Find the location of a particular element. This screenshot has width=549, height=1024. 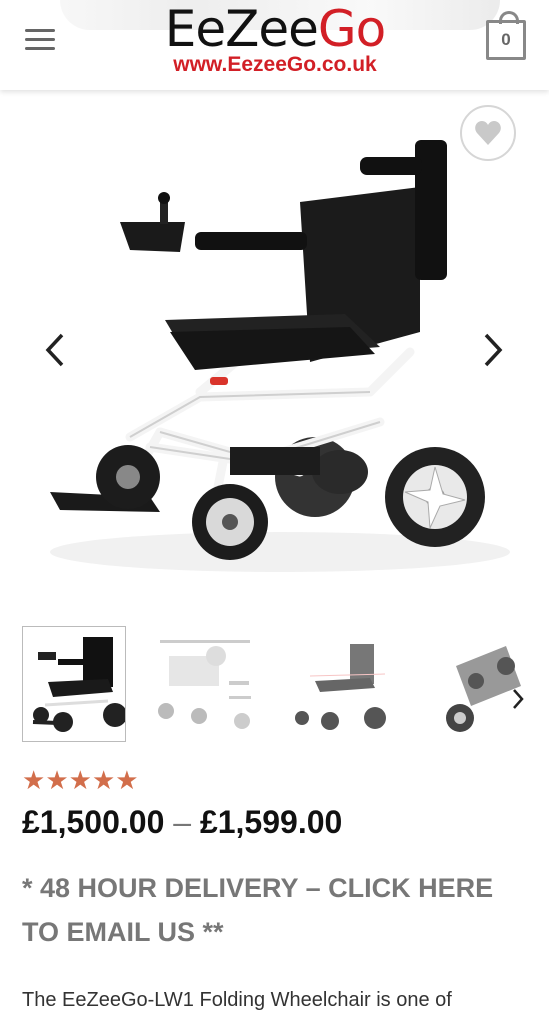

heart-icon is located at coordinates (488, 133).